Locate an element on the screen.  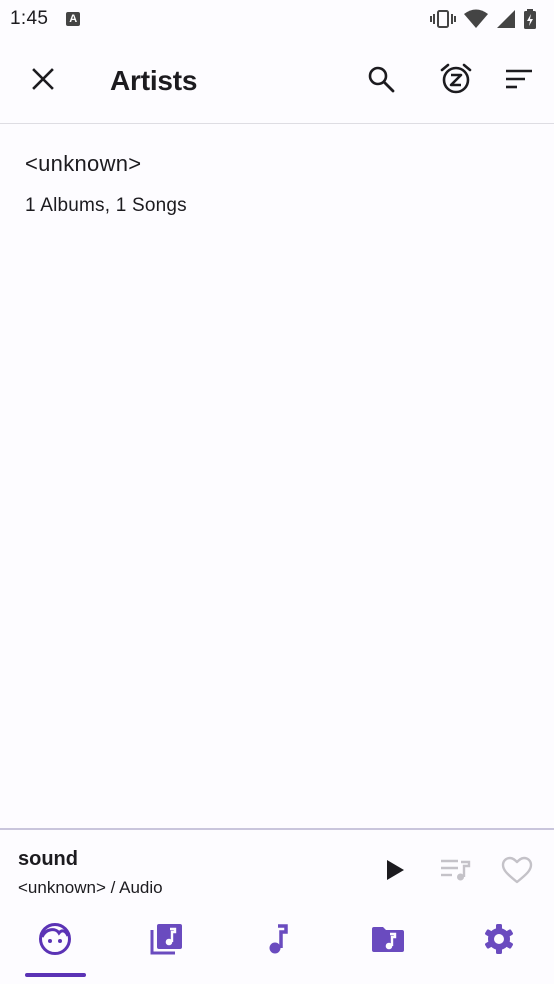
nav-item-albums is located at coordinates (166, 946).